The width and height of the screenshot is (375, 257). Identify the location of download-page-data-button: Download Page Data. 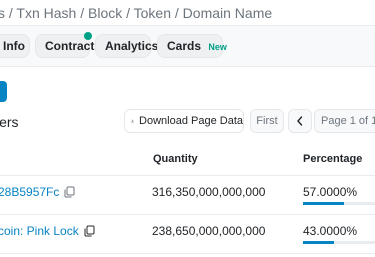
(184, 121).